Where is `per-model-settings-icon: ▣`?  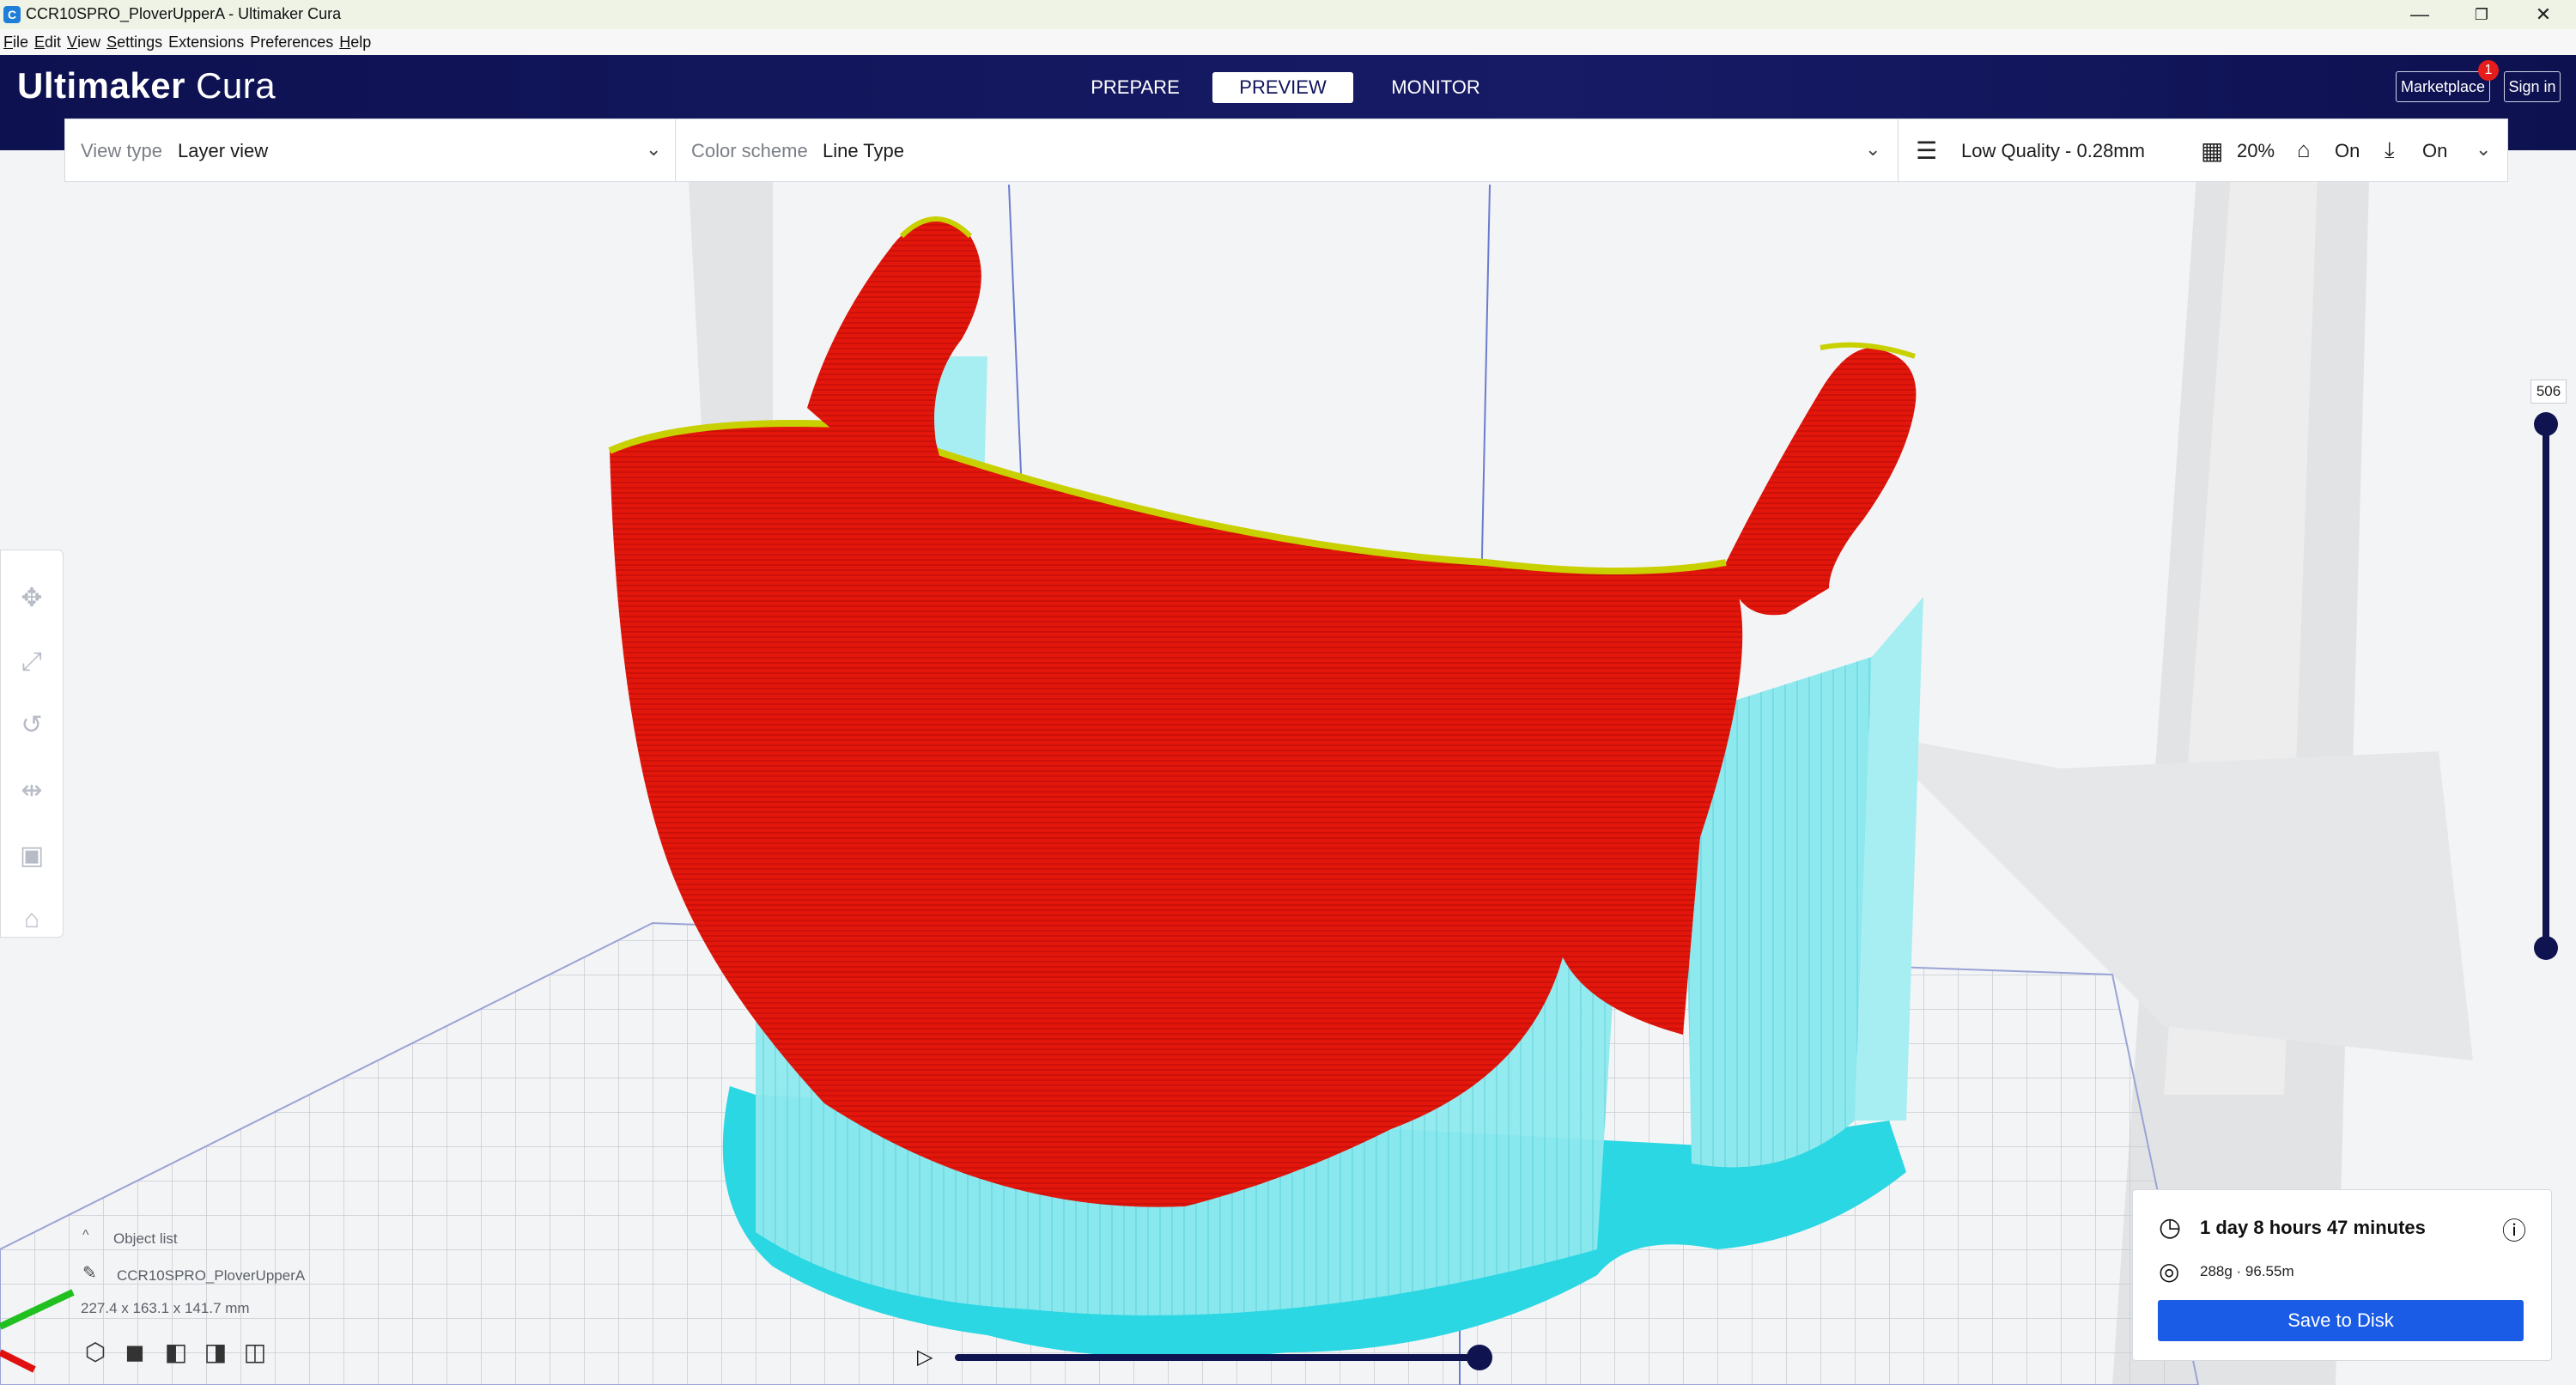 per-model-settings-icon: ▣ is located at coordinates (32, 856).